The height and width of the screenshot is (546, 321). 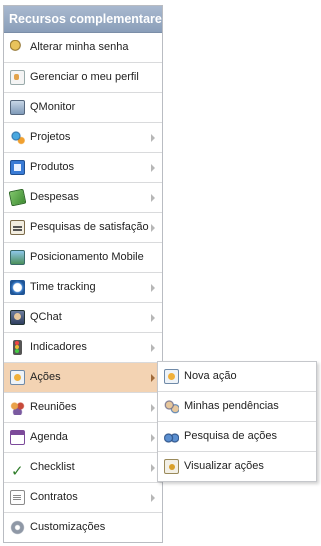 What do you see at coordinates (17, 197) in the screenshot?
I see `money-icon` at bounding box center [17, 197].